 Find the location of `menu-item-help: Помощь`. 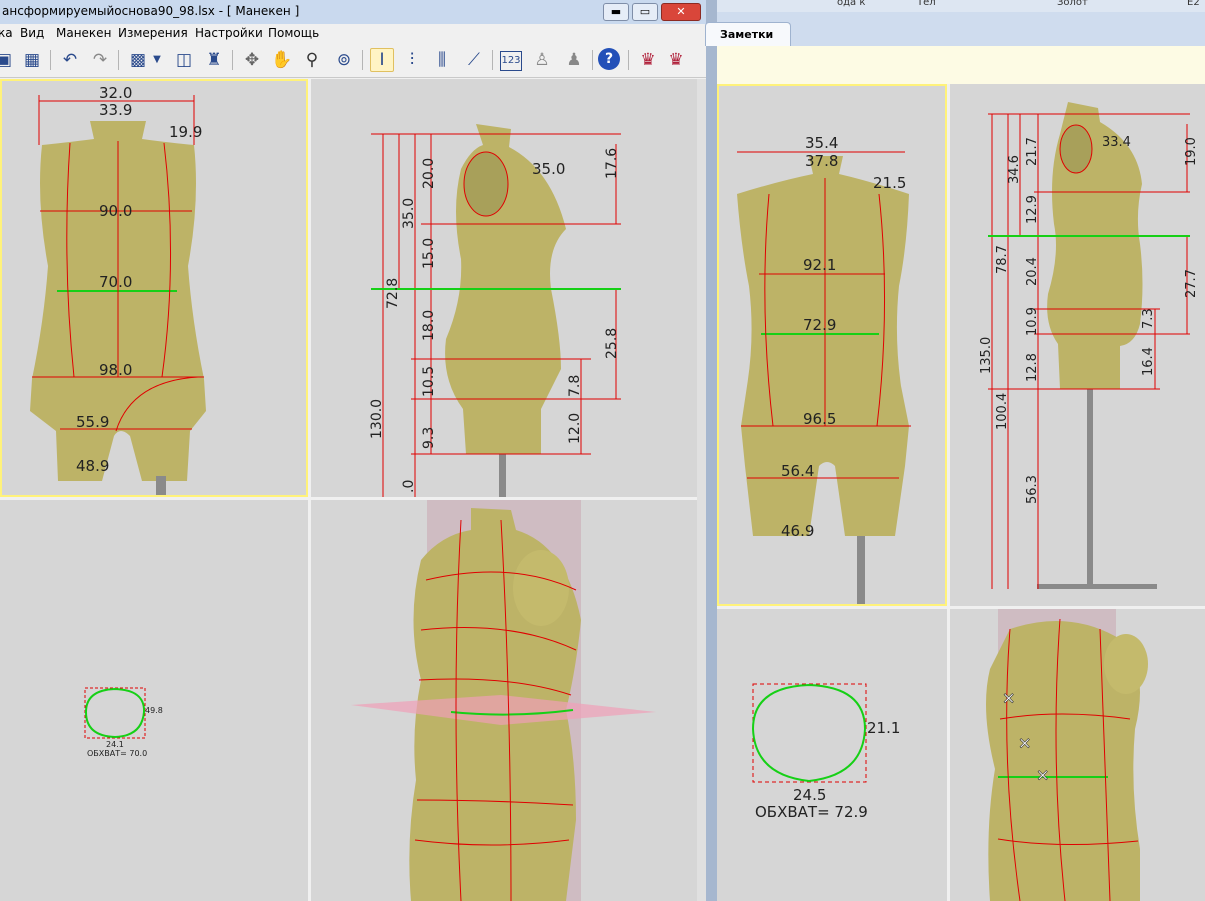

menu-item-help: Помощь is located at coordinates (293, 33).